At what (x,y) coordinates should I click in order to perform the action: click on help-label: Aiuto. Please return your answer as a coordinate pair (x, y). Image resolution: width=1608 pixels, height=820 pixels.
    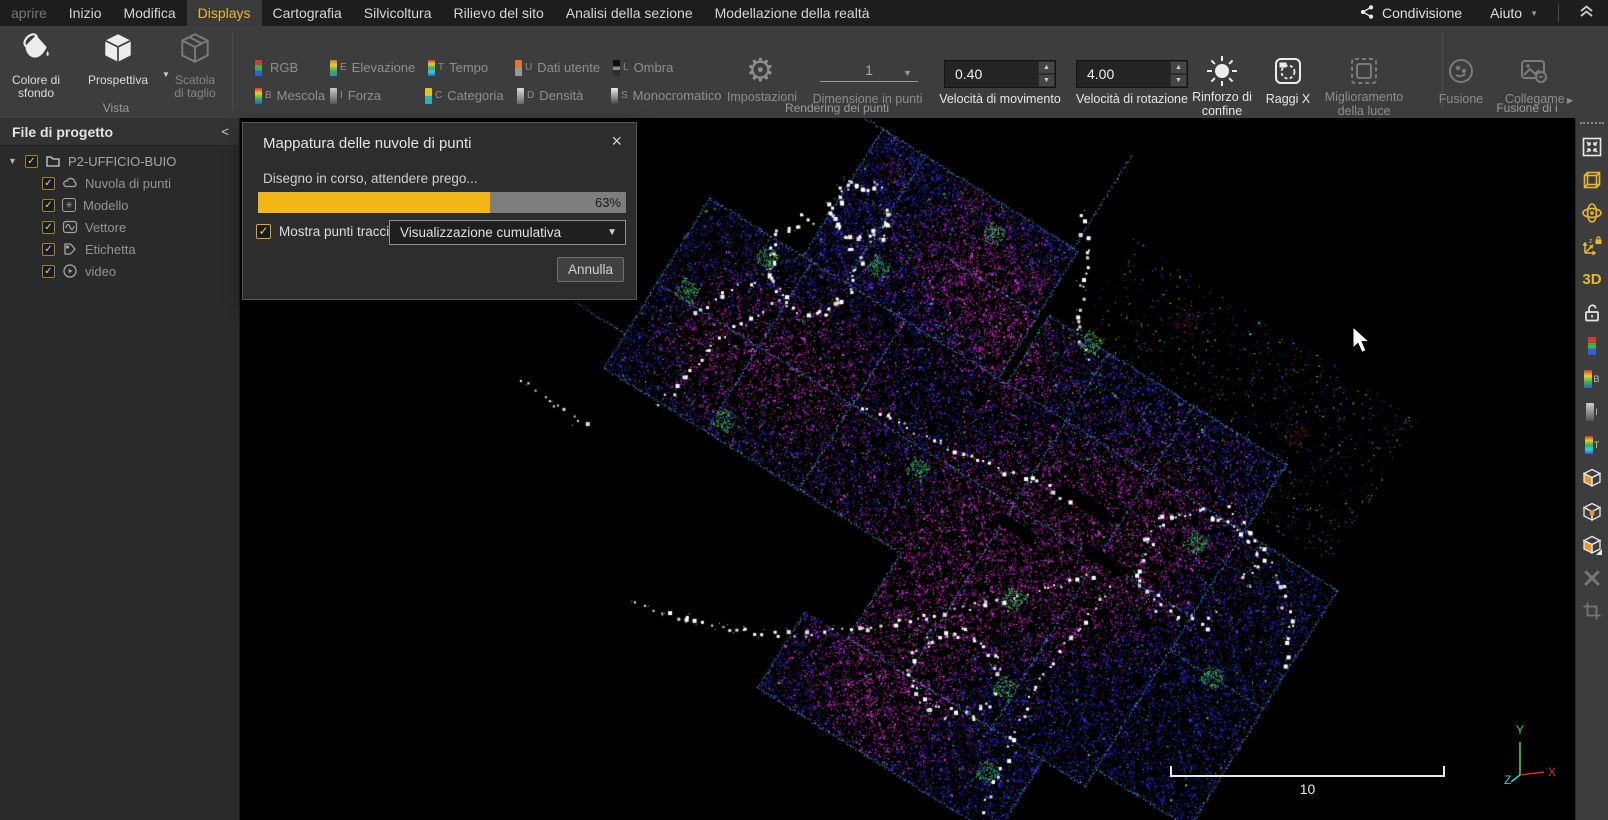
    Looking at the image, I should click on (1506, 13).